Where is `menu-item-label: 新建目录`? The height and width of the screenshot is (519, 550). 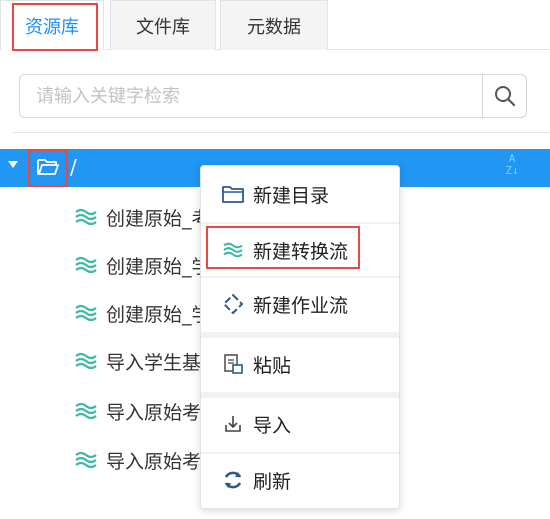 menu-item-label: 新建目录 is located at coordinates (291, 195).